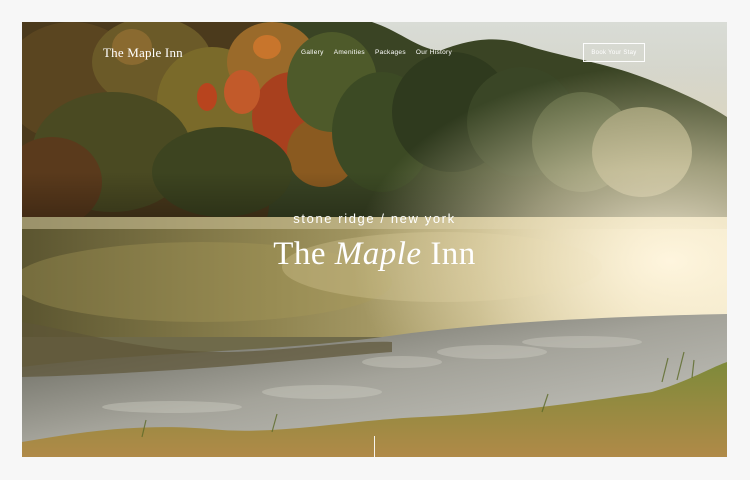  Describe the element at coordinates (390, 52) in the screenshot. I see `nav-link-packages: Packages` at that location.